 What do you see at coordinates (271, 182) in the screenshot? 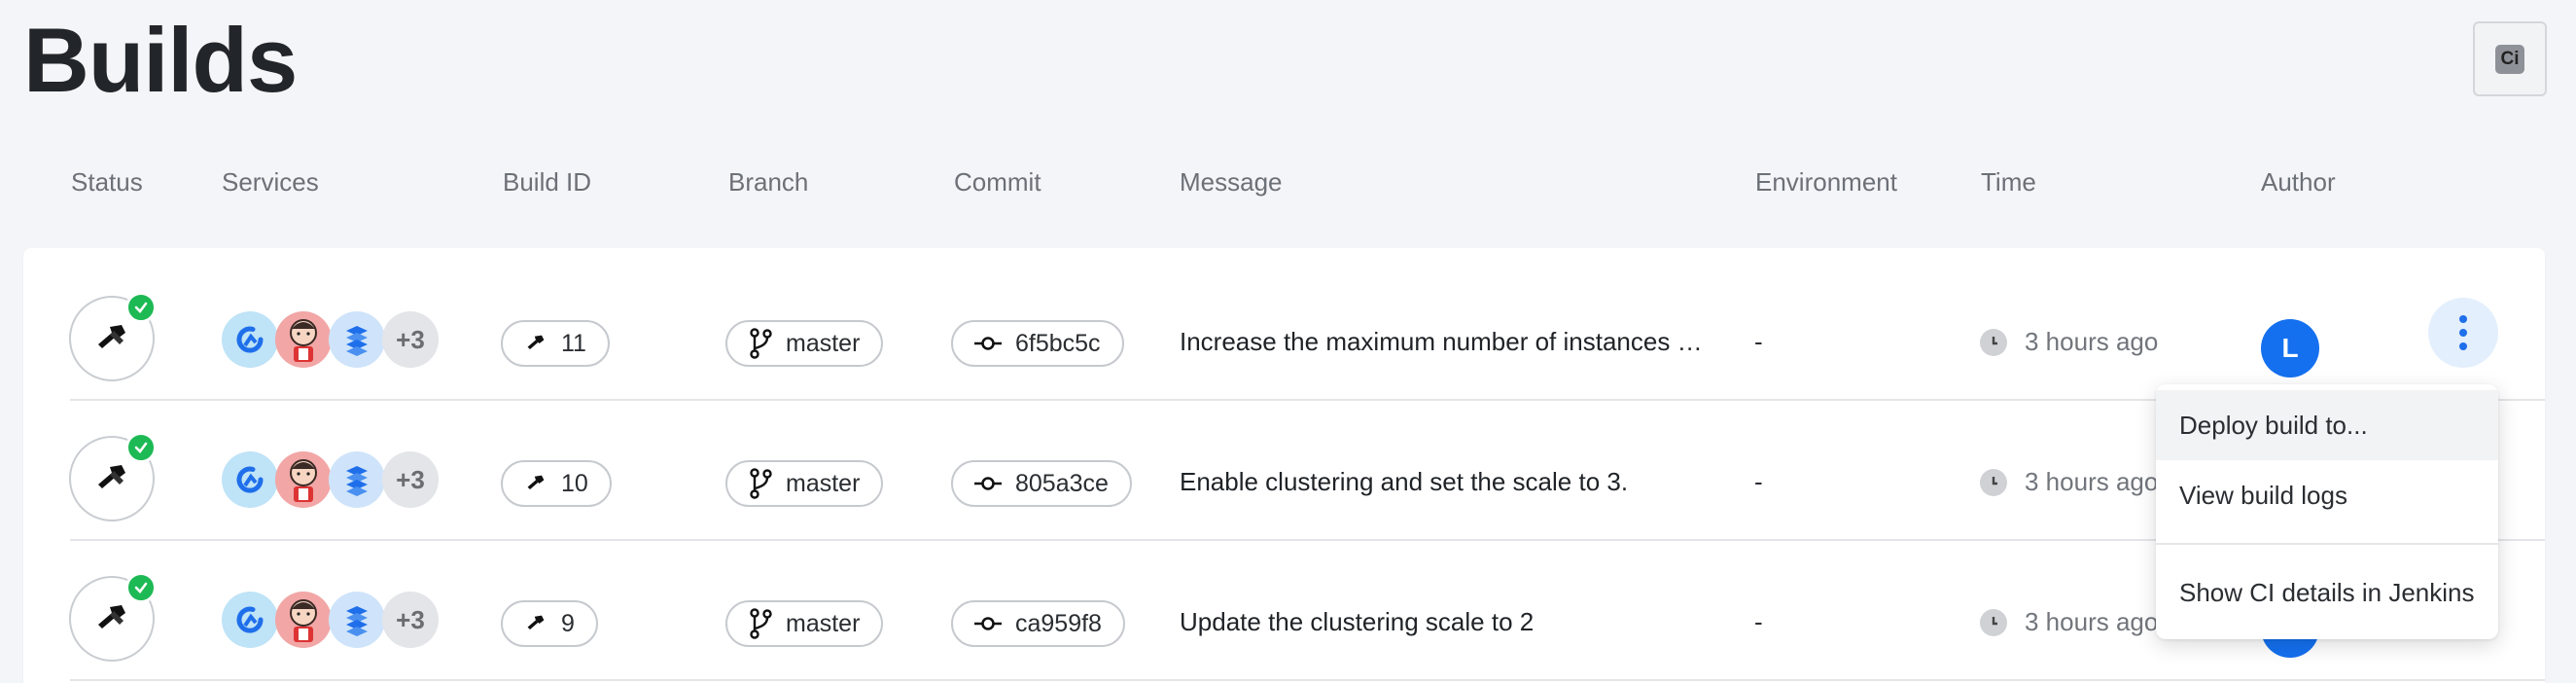
I see `column-header-services: Services` at bounding box center [271, 182].